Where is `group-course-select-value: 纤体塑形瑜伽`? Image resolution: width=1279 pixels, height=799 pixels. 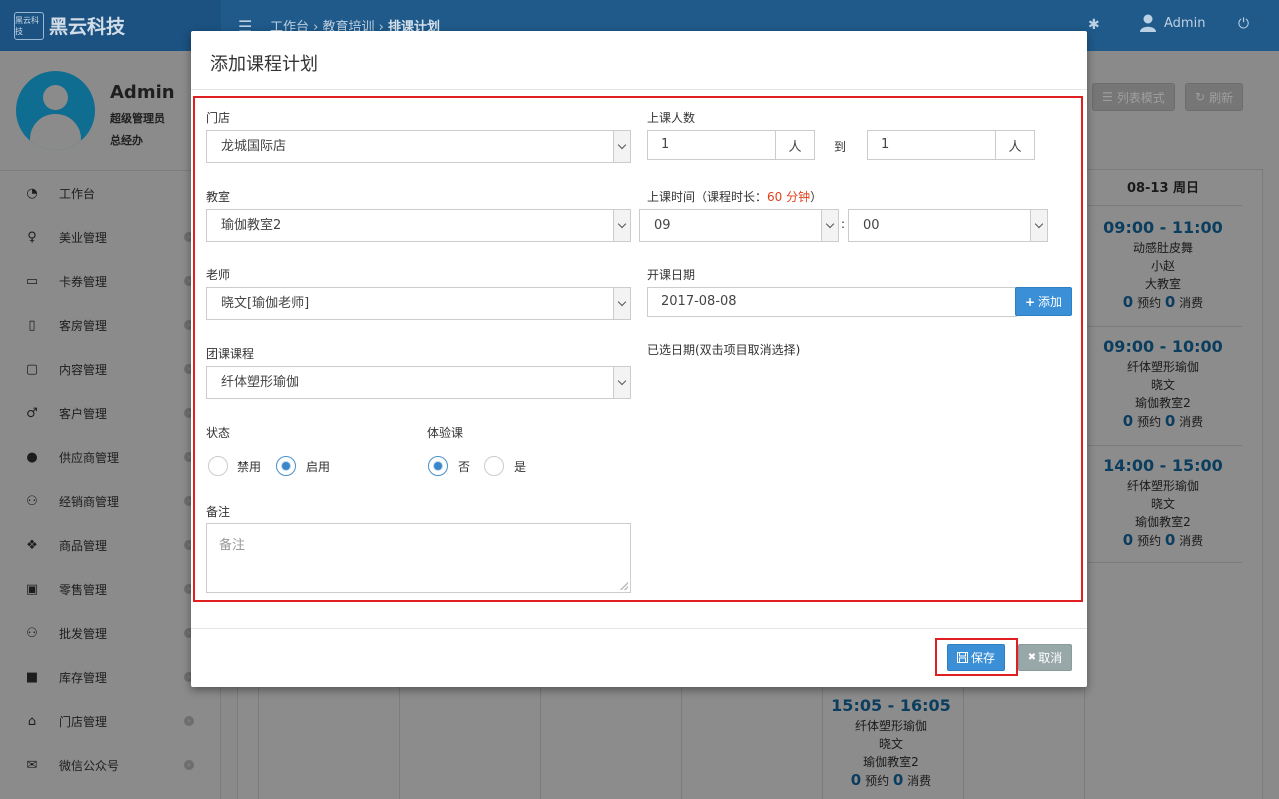 group-course-select-value: 纤体塑形瑜伽 is located at coordinates (260, 382).